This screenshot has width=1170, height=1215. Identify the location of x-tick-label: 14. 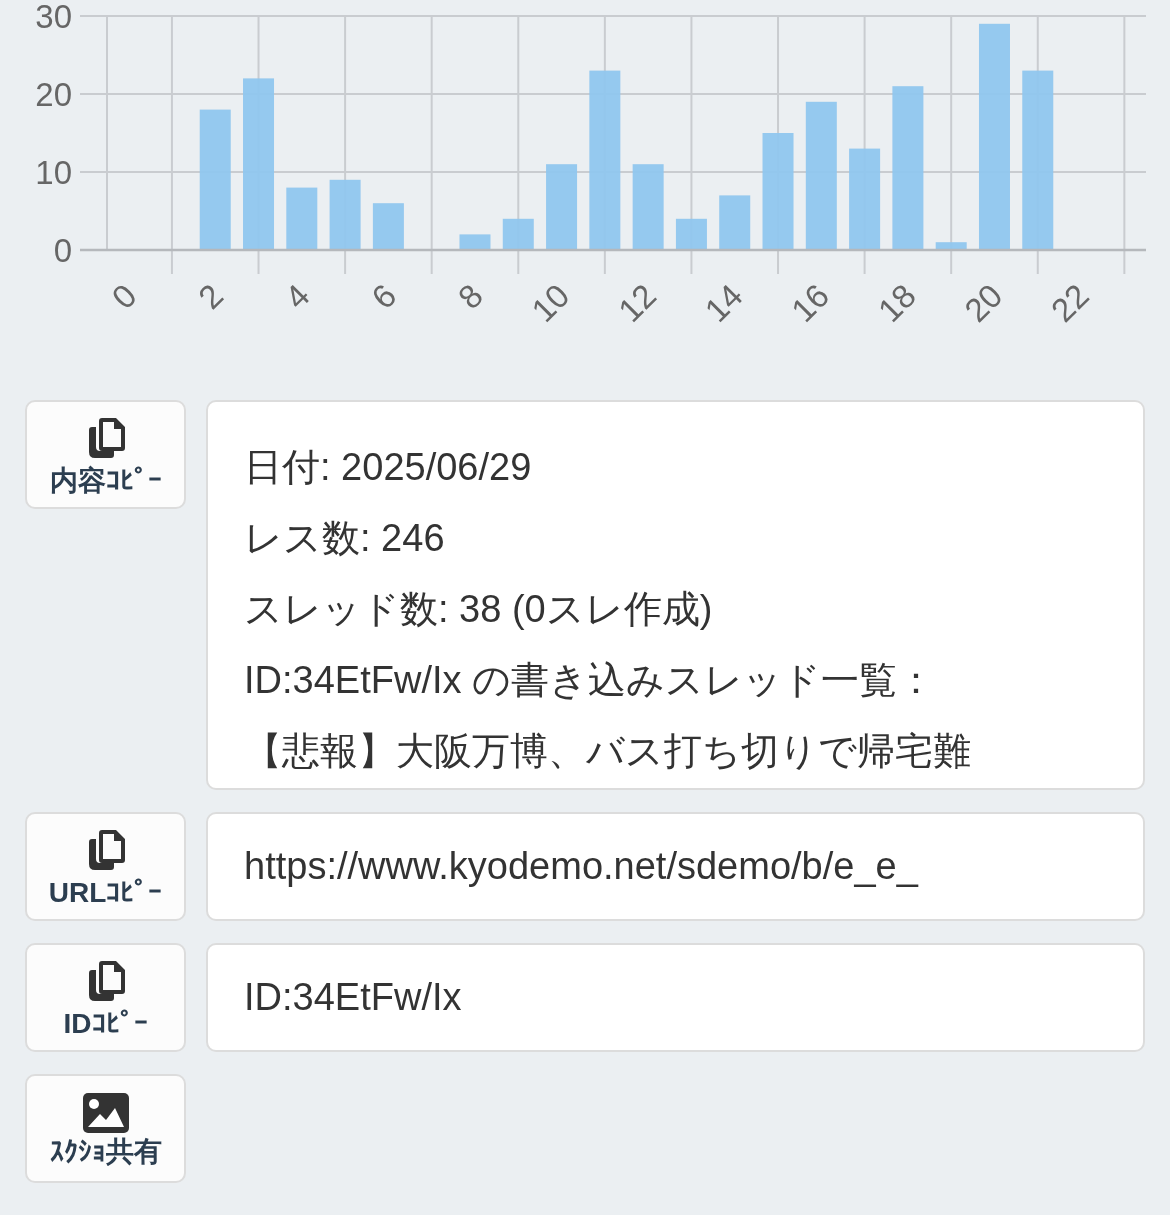
(723, 302).